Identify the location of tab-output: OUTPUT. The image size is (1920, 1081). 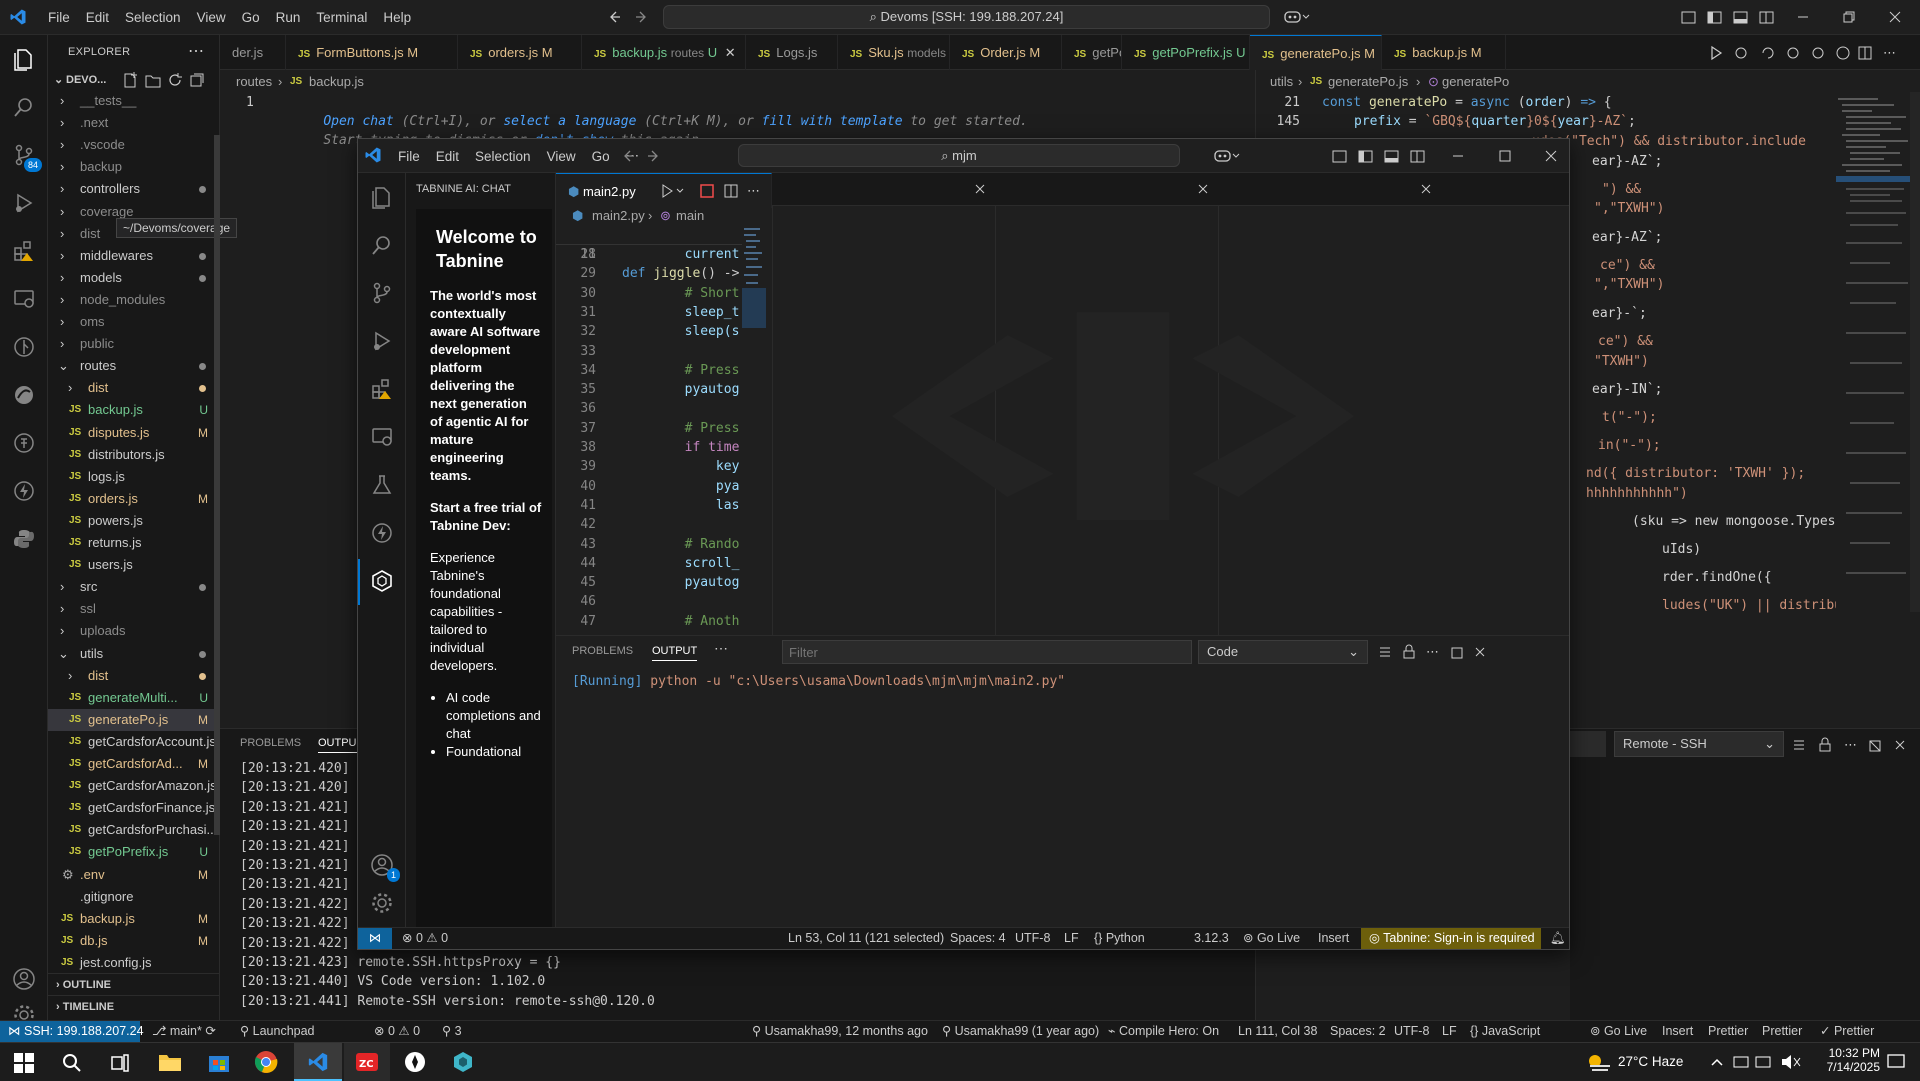
(675, 653).